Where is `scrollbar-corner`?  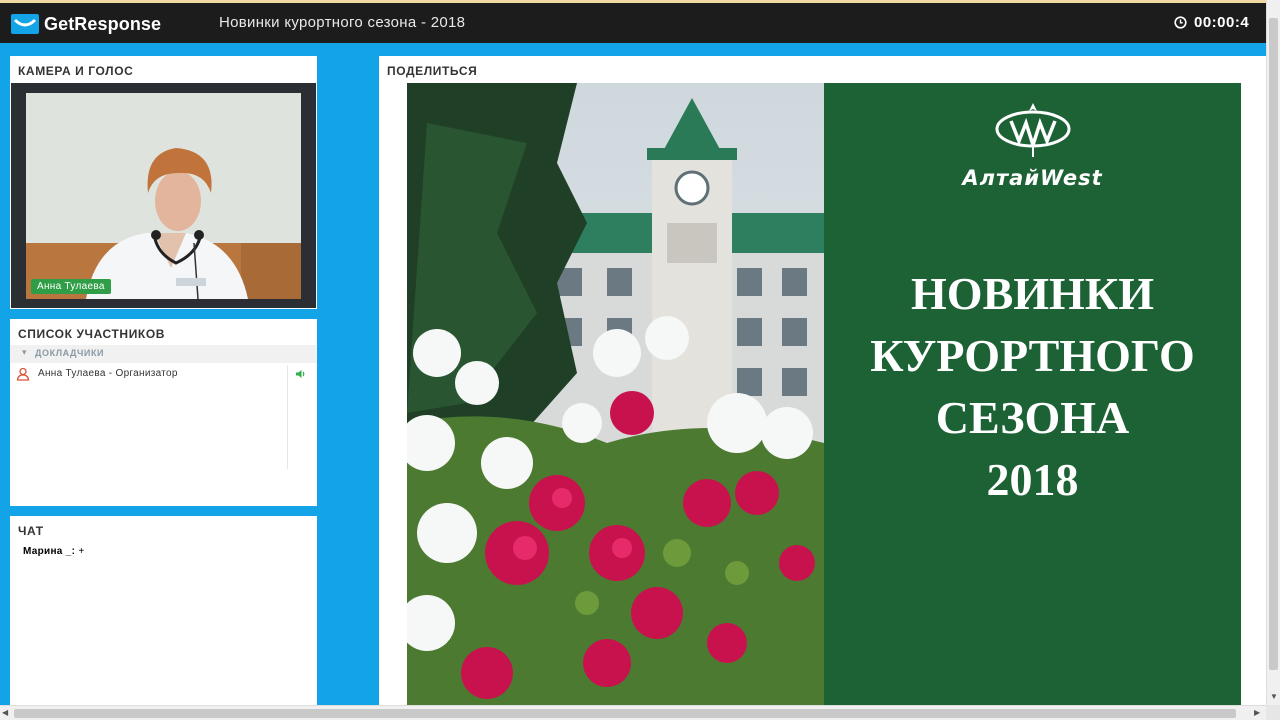
scrollbar-corner is located at coordinates (1273, 712).